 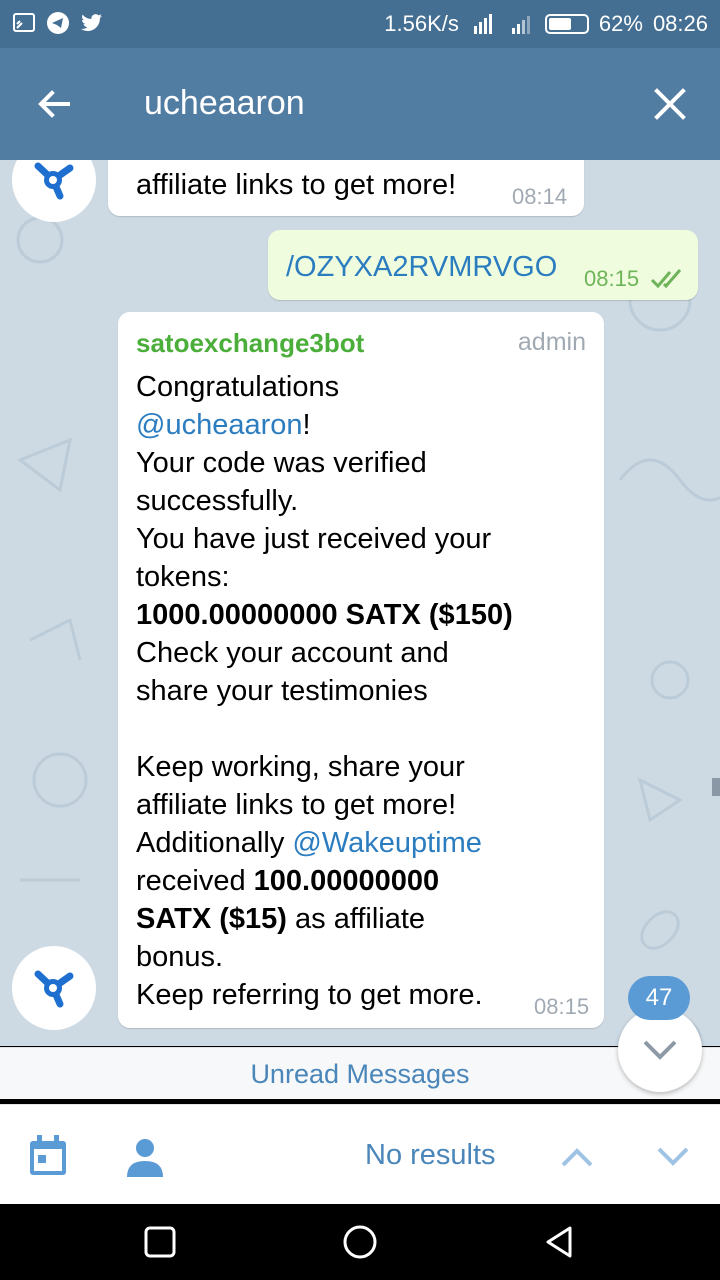 I want to click on line-keep-referring: Keep referring to get more., so click(x=309, y=995).